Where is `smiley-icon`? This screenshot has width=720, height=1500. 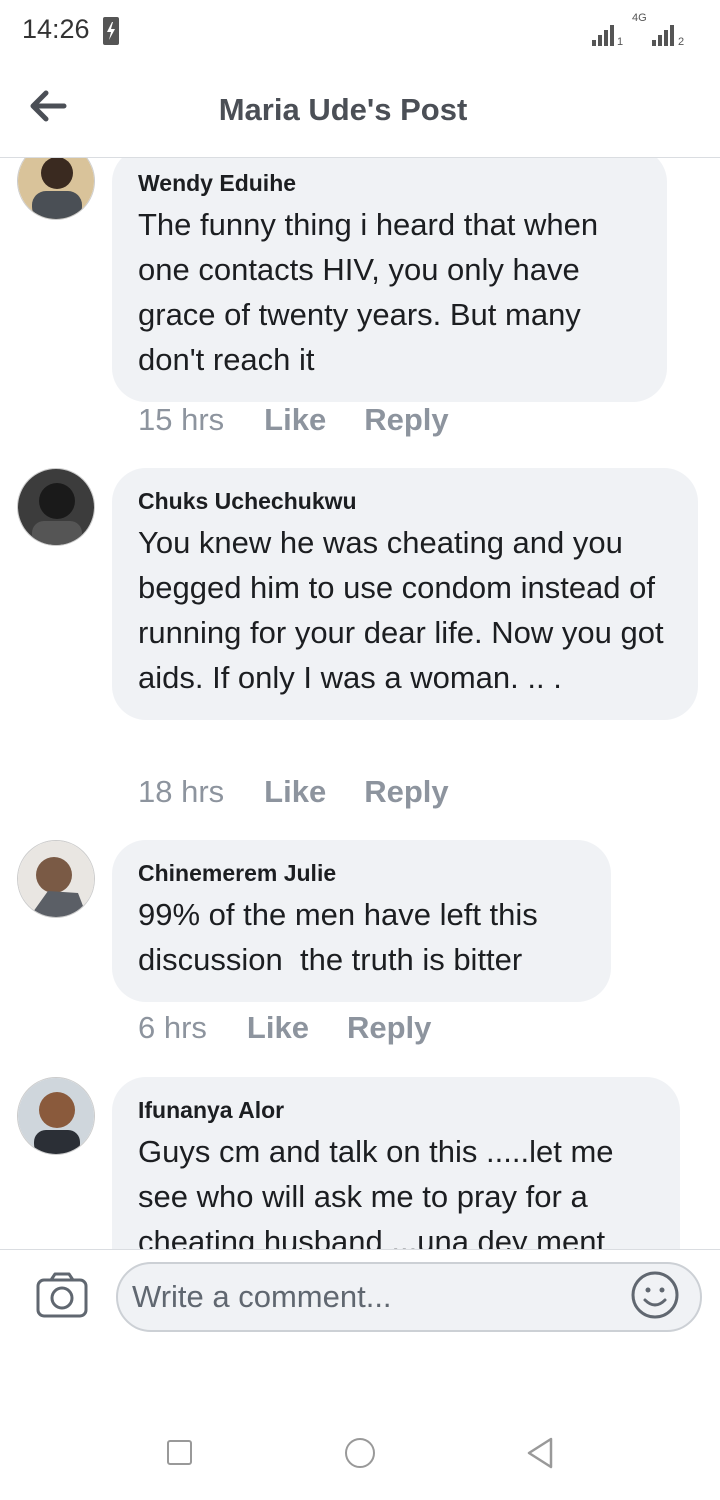
smiley-icon is located at coordinates (655, 1295).